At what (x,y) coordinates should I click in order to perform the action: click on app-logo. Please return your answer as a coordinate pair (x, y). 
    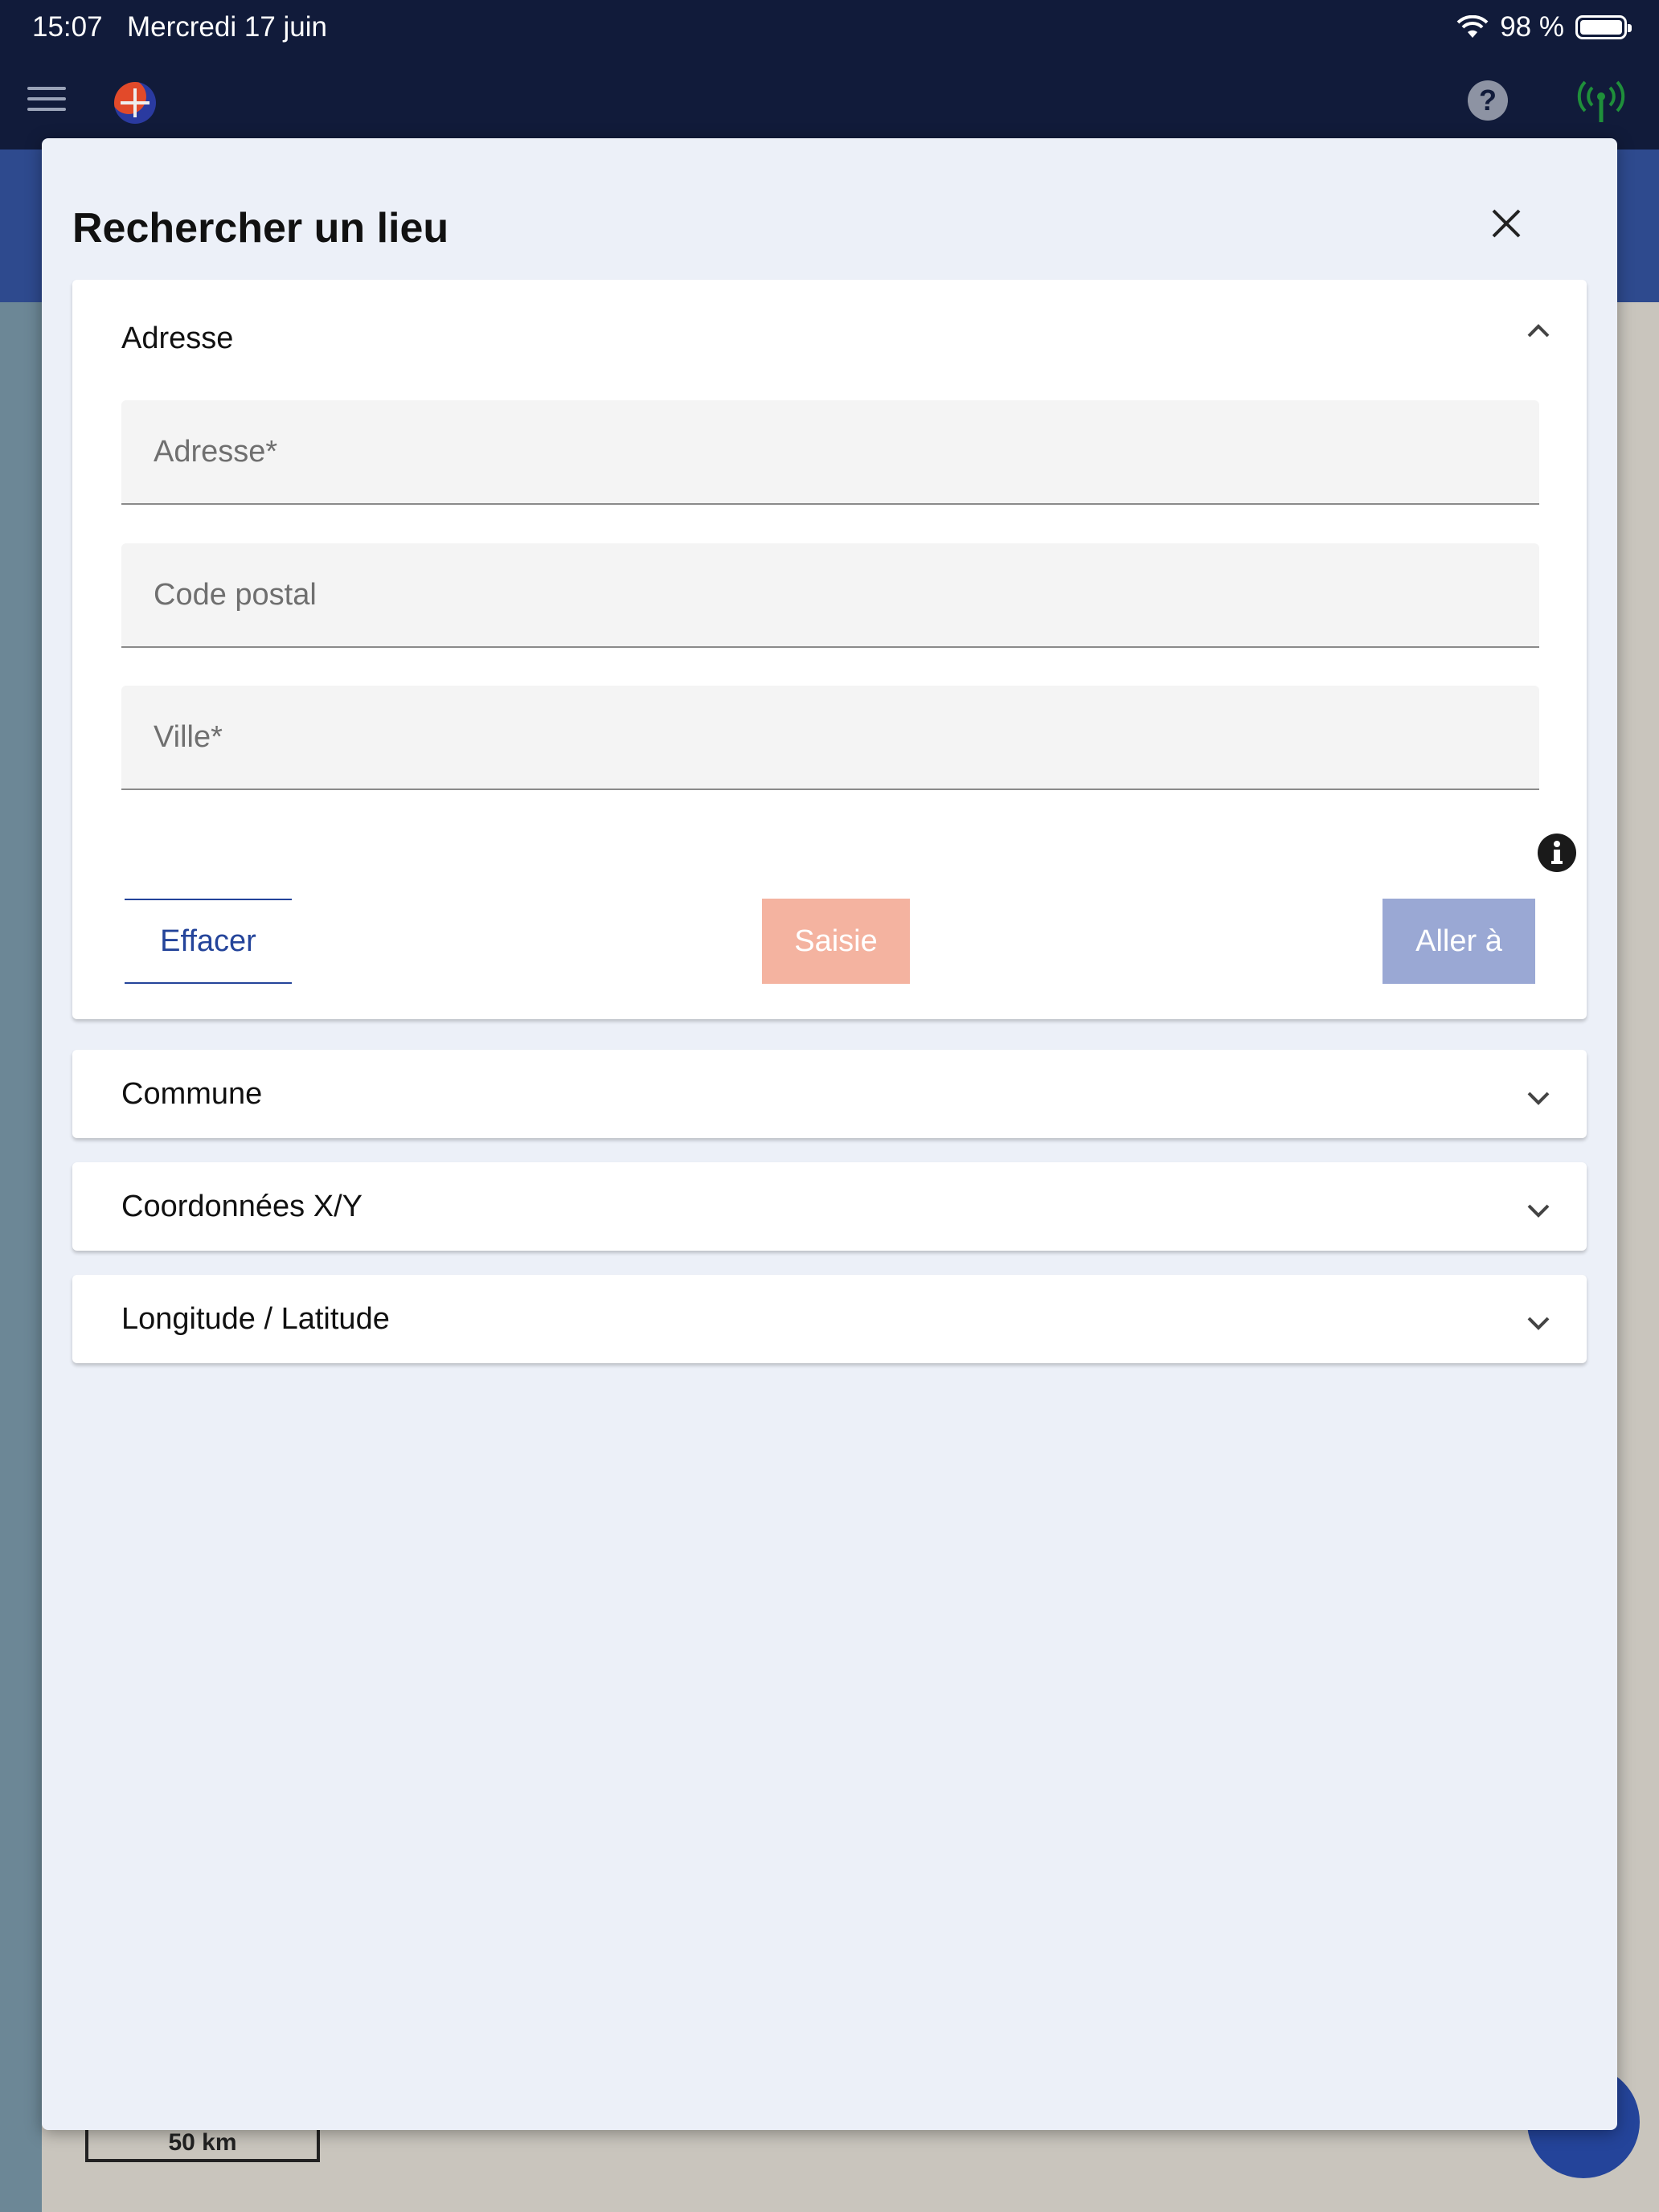
    Looking at the image, I should click on (135, 103).